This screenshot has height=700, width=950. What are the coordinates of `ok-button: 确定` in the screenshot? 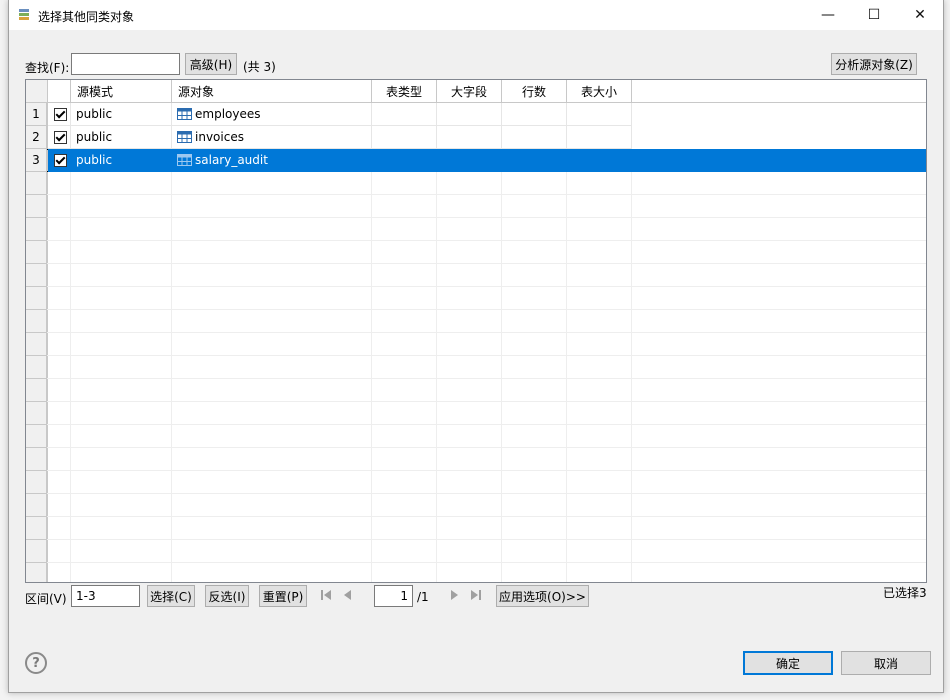 It's located at (788, 663).